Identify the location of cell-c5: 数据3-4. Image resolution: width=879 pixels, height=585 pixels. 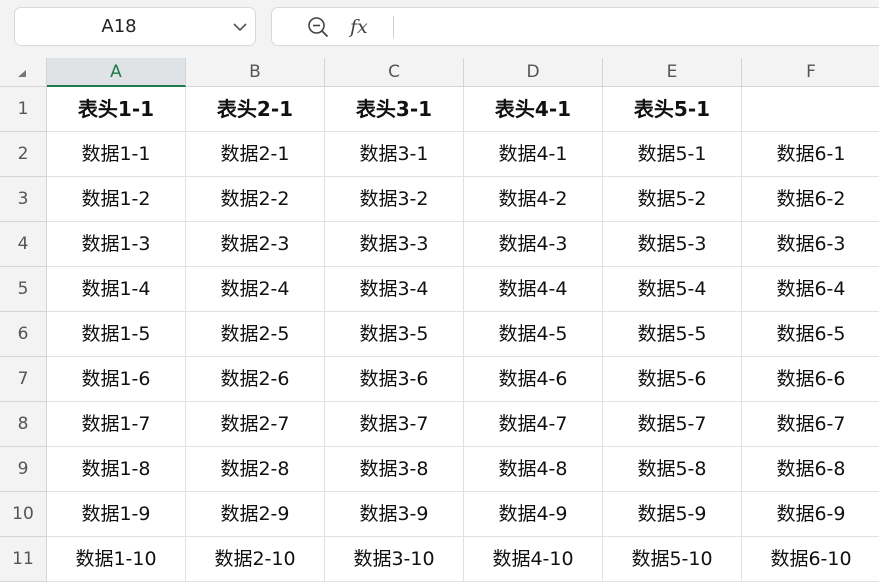
(394, 289).